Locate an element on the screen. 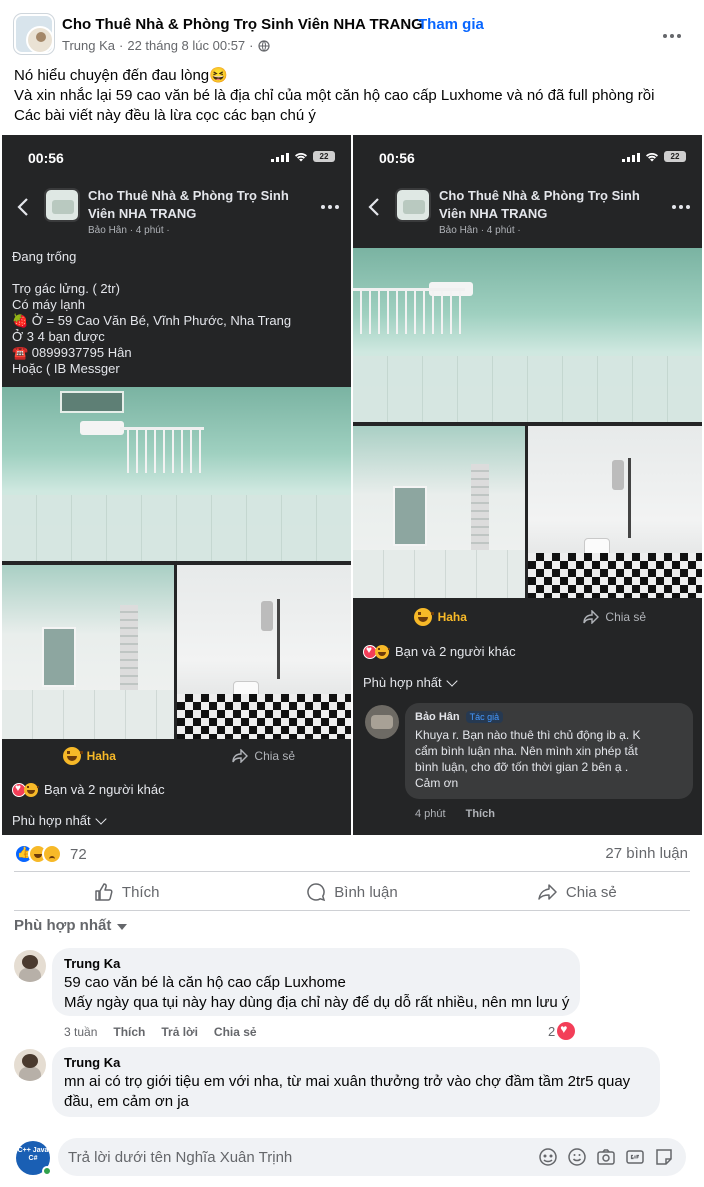  comment-share-button: Chia sẻ is located at coordinates (235, 1032).